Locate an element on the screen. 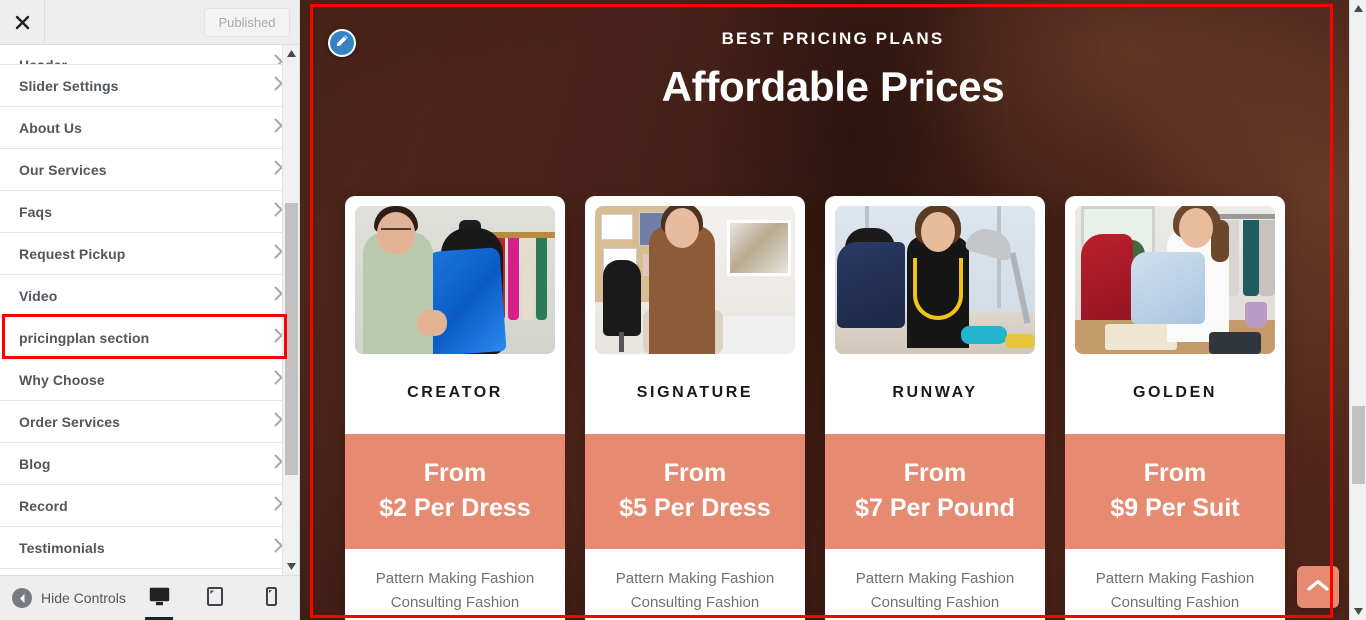 The image size is (1366, 620). close-customizer-button is located at coordinates (22, 22).